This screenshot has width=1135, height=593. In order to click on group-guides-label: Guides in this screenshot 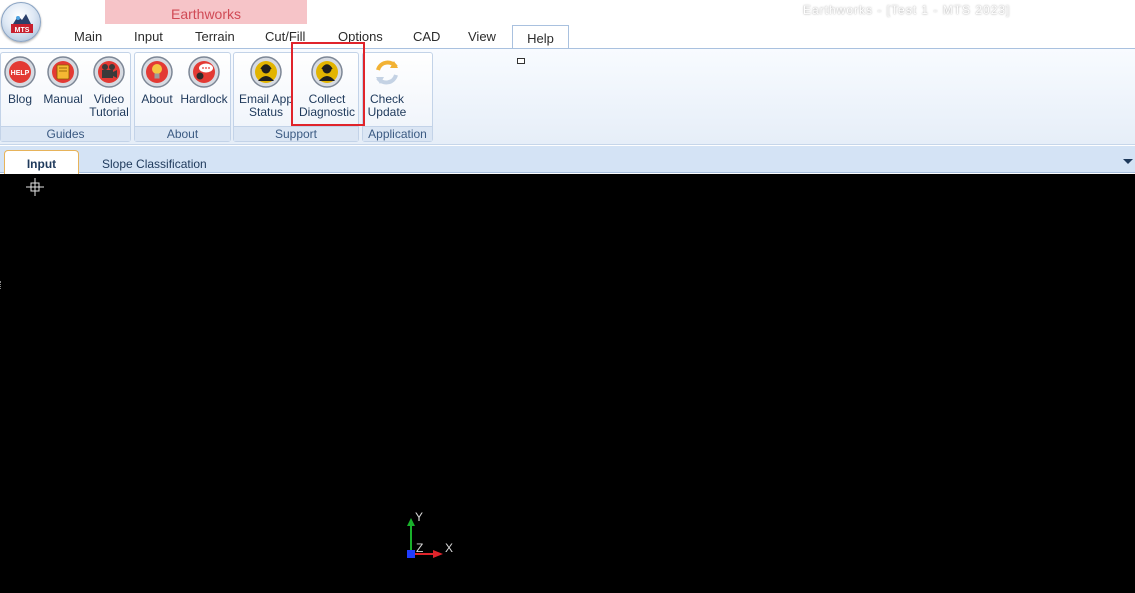, I will do `click(65, 133)`.